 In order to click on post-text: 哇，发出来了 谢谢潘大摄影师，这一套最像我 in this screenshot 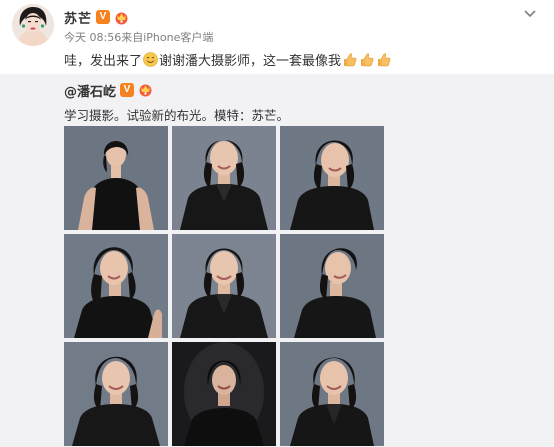, I will do `click(228, 59)`.